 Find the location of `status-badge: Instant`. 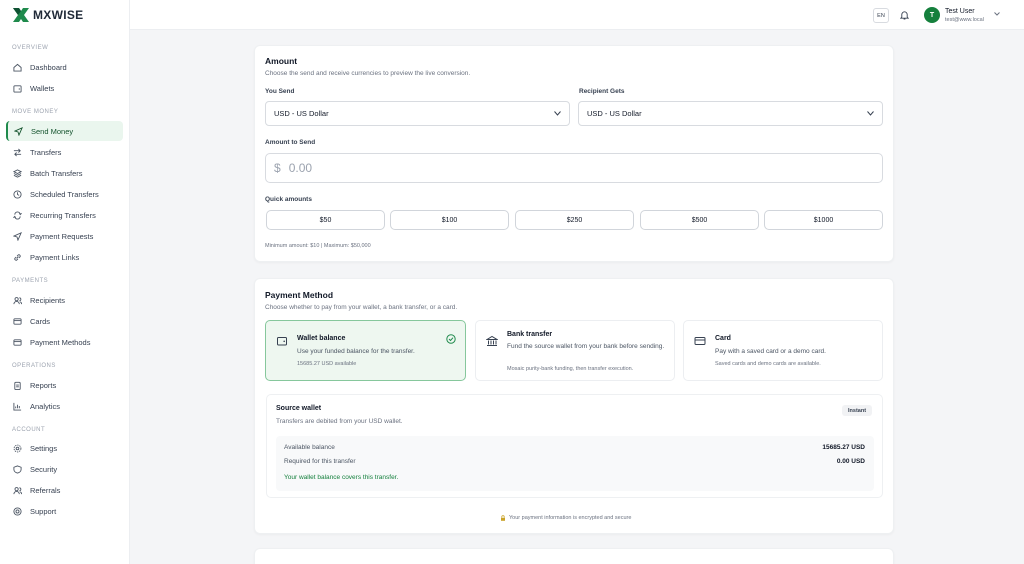

status-badge: Instant is located at coordinates (857, 410).